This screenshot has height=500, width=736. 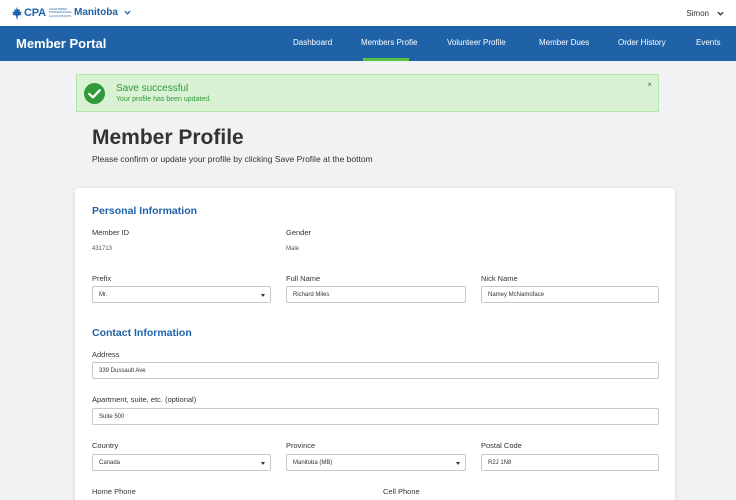 I want to click on user-menu: Simon, so click(x=705, y=13).